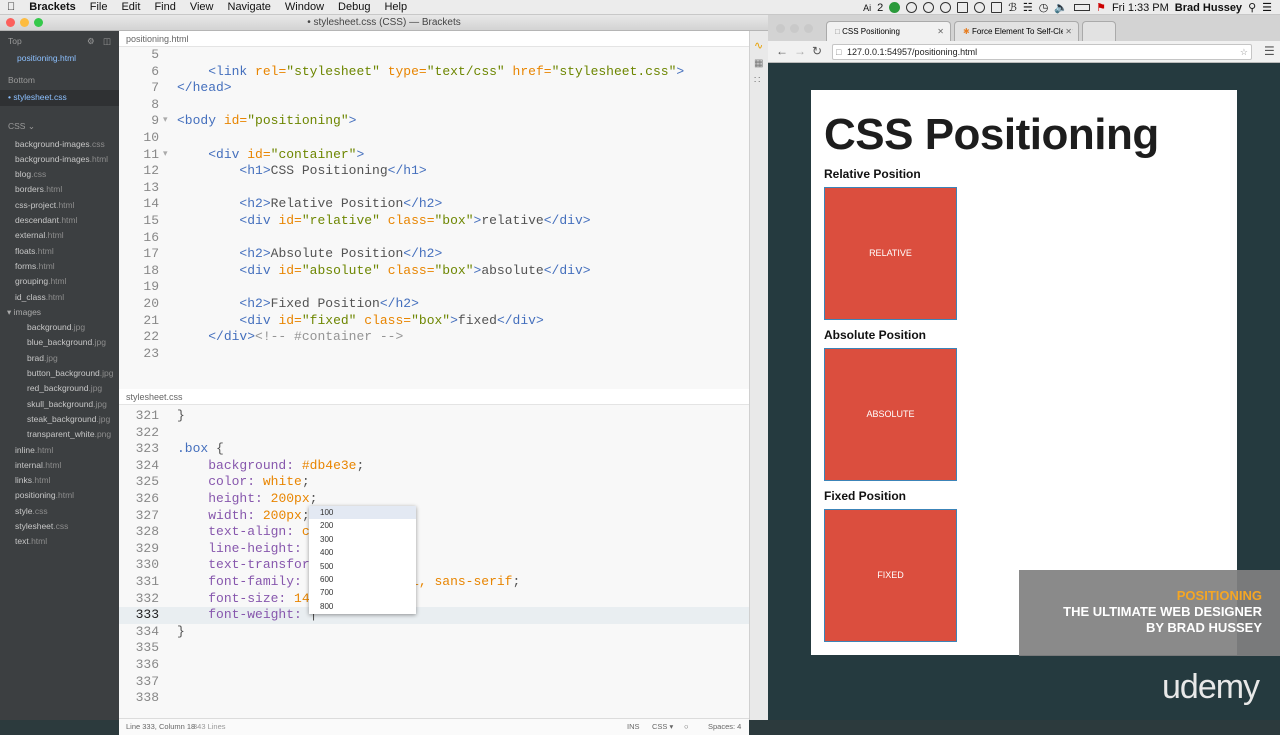  What do you see at coordinates (800, 51) in the screenshot?
I see `forward-icon: →` at bounding box center [800, 51].